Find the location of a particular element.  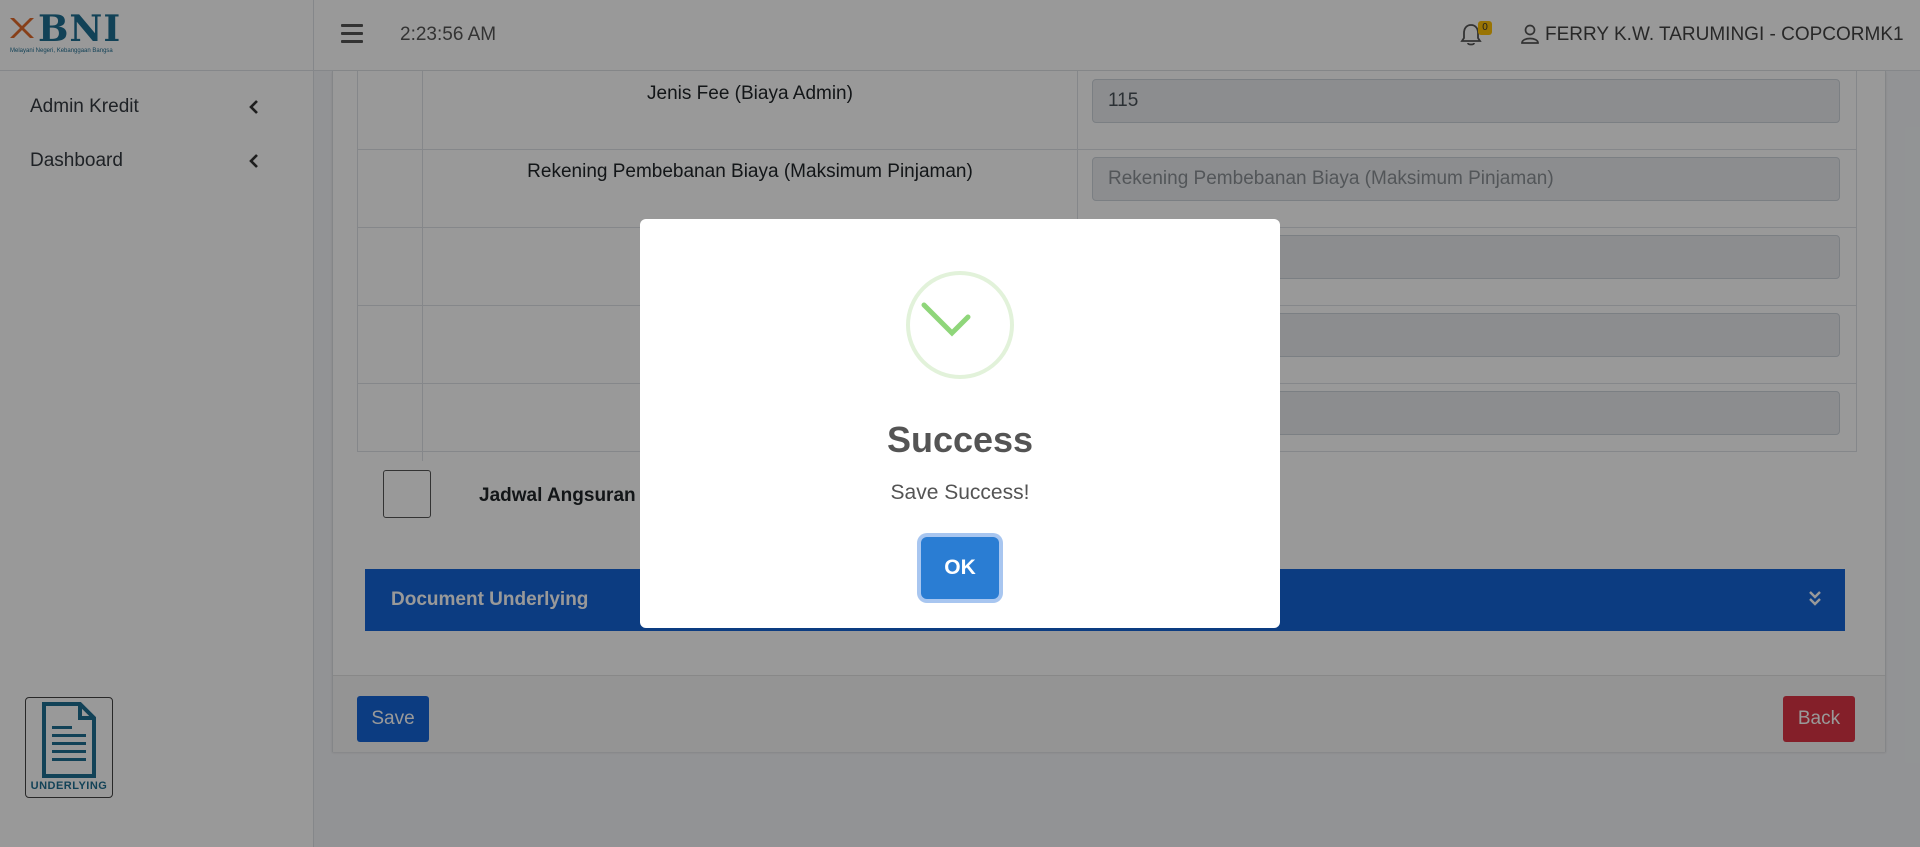

dialog-title: Success is located at coordinates (960, 439).